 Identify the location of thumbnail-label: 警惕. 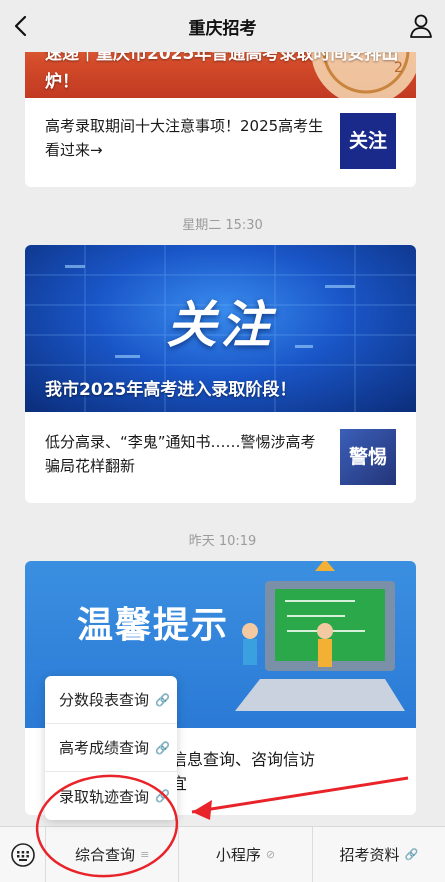
(367, 457).